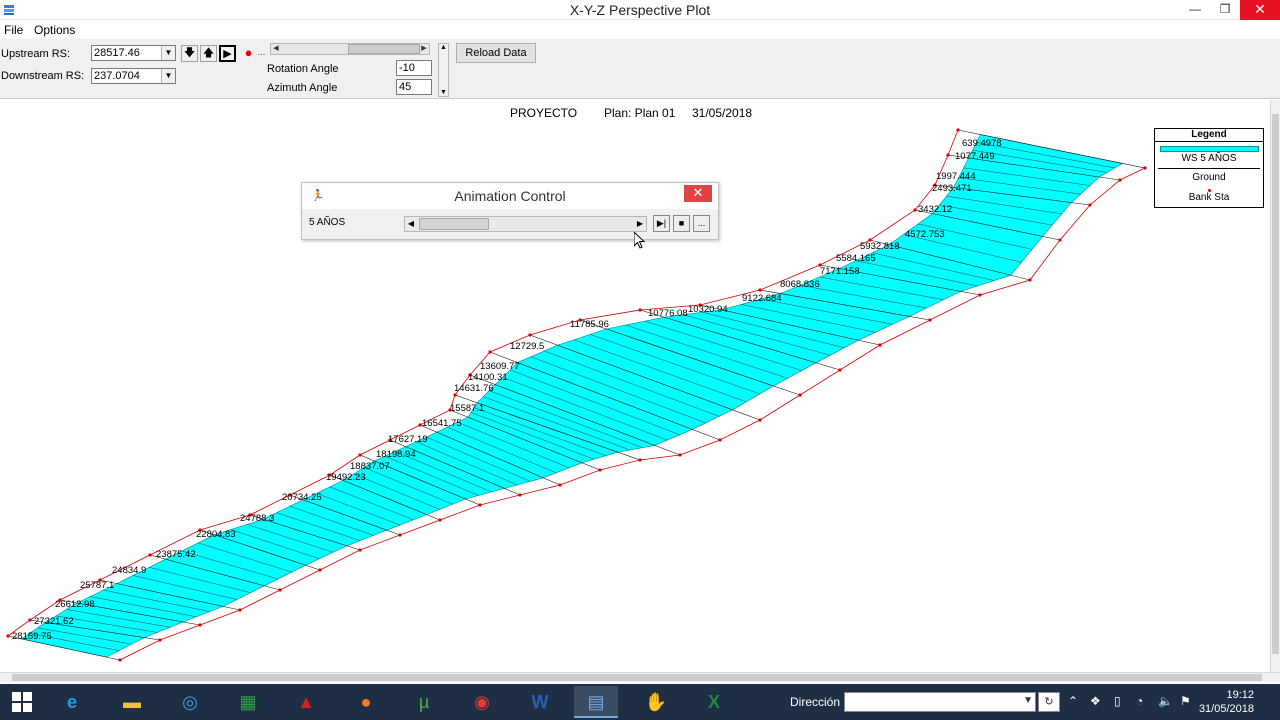 Image resolution: width=1280 pixels, height=720 pixels. What do you see at coordinates (474, 388) in the screenshot?
I see `station-label: 14631.76` at bounding box center [474, 388].